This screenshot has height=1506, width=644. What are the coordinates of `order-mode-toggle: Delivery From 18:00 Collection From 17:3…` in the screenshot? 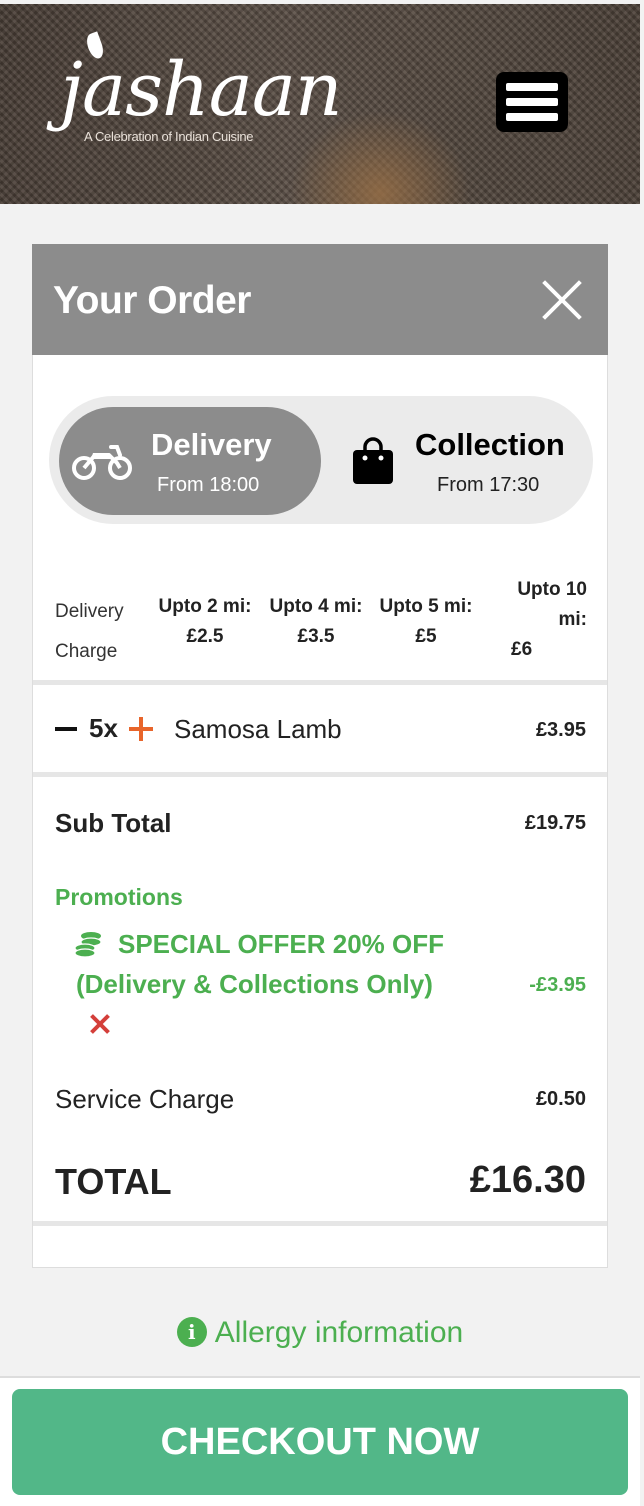 It's located at (321, 460).